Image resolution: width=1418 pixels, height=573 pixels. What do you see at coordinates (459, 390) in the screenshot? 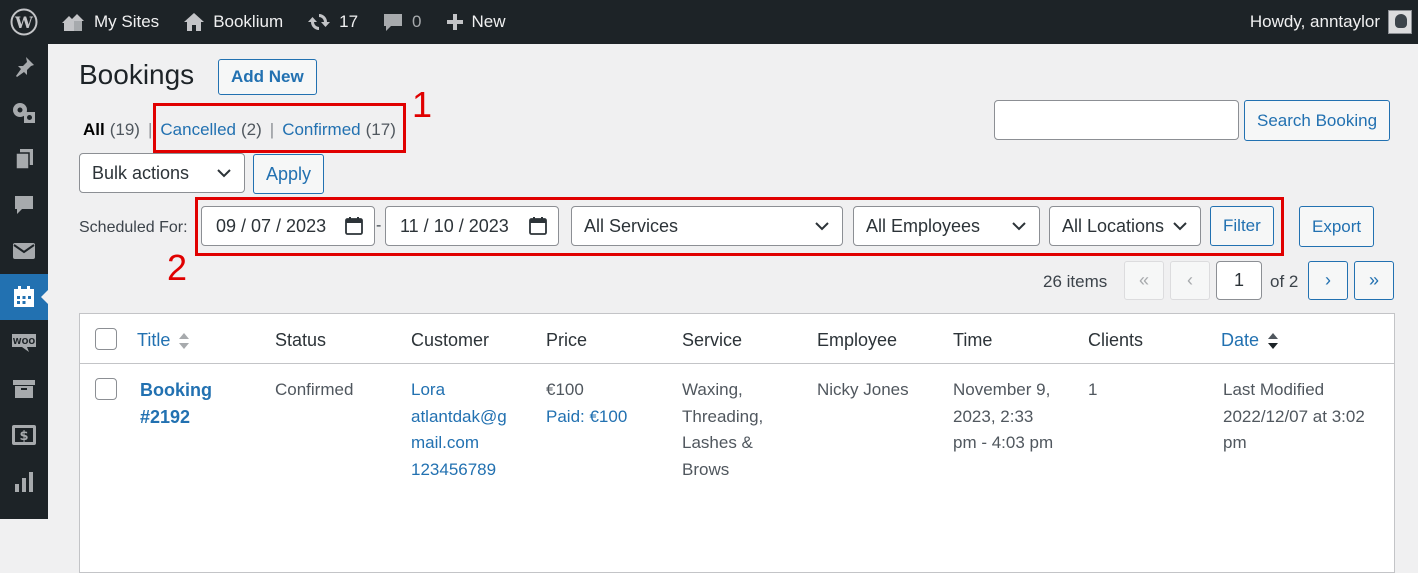
I see `customer-name-link: Lora` at bounding box center [459, 390].